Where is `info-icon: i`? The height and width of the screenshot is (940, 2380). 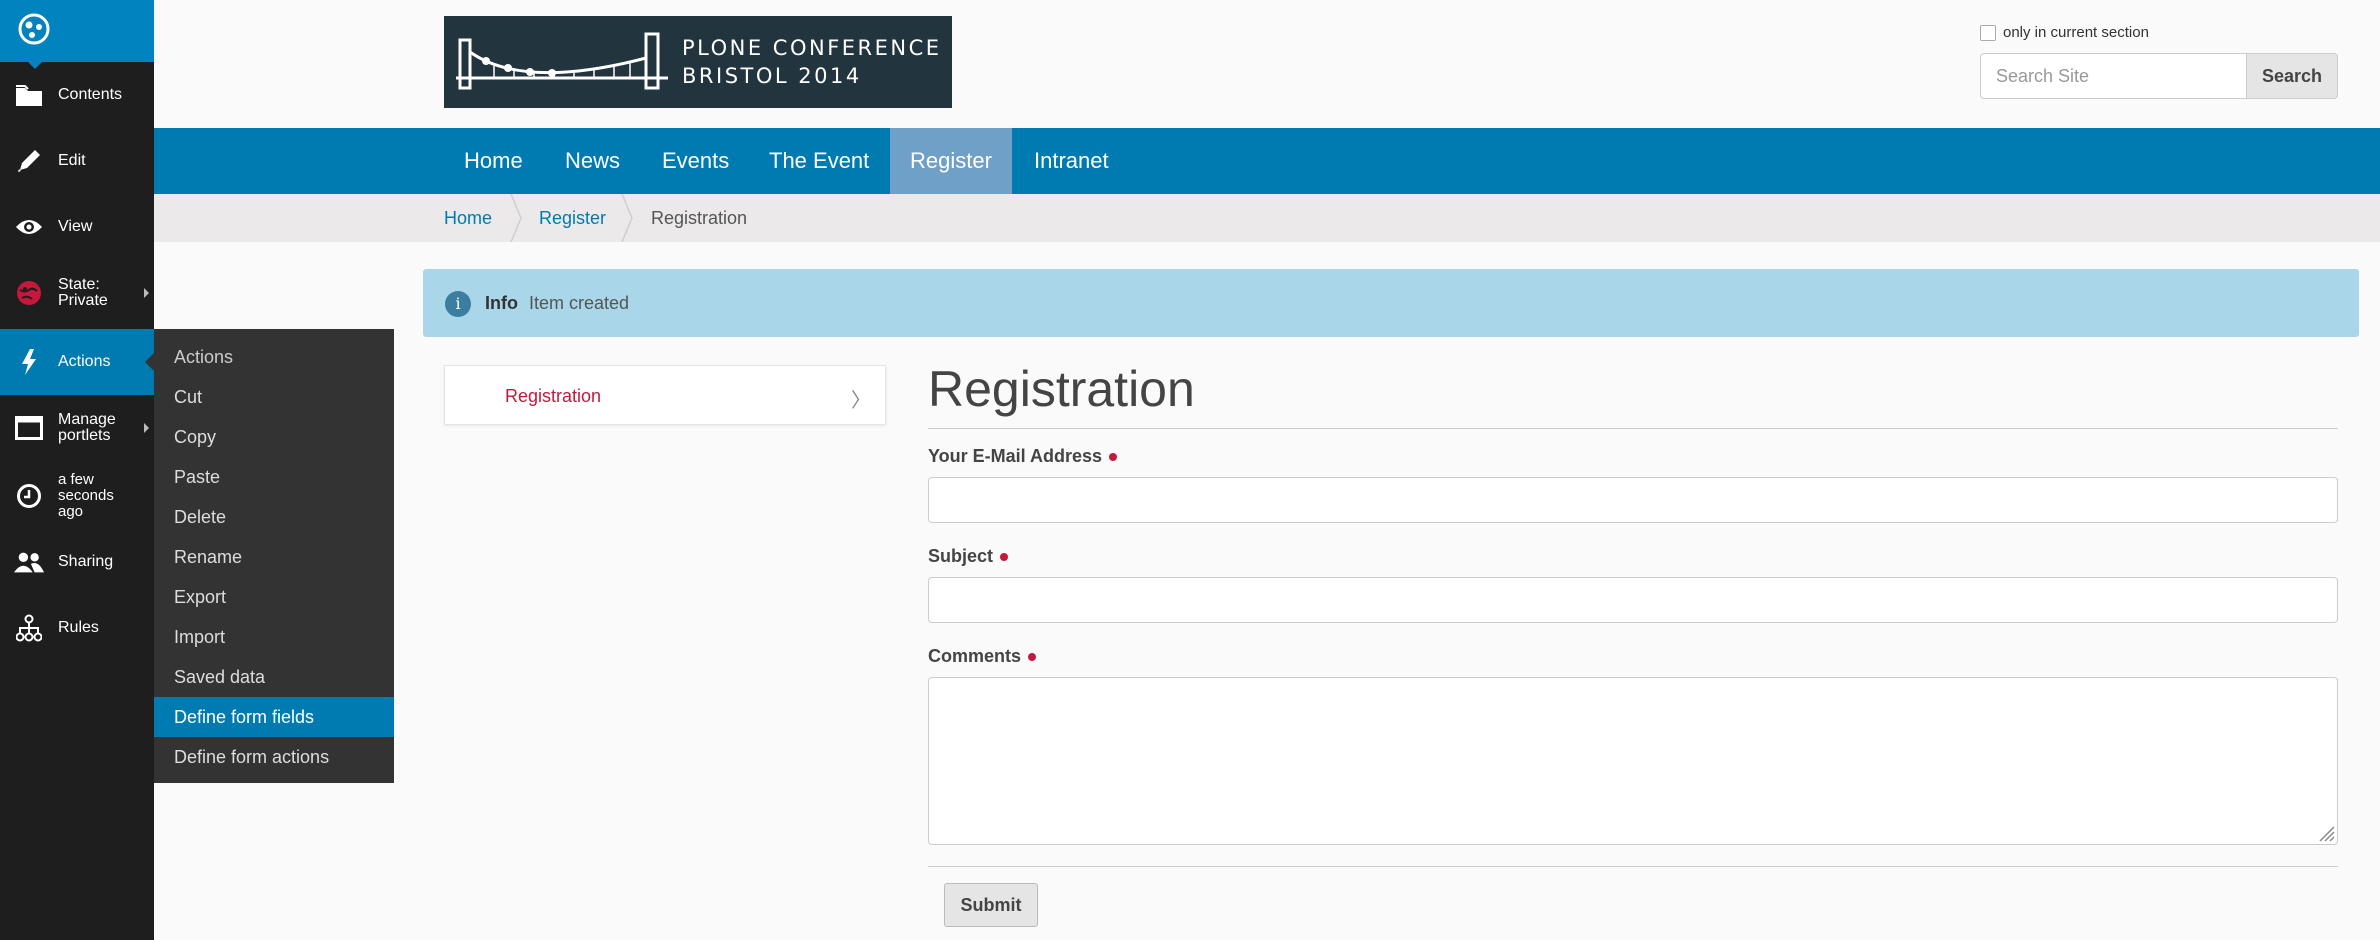 info-icon: i is located at coordinates (458, 304).